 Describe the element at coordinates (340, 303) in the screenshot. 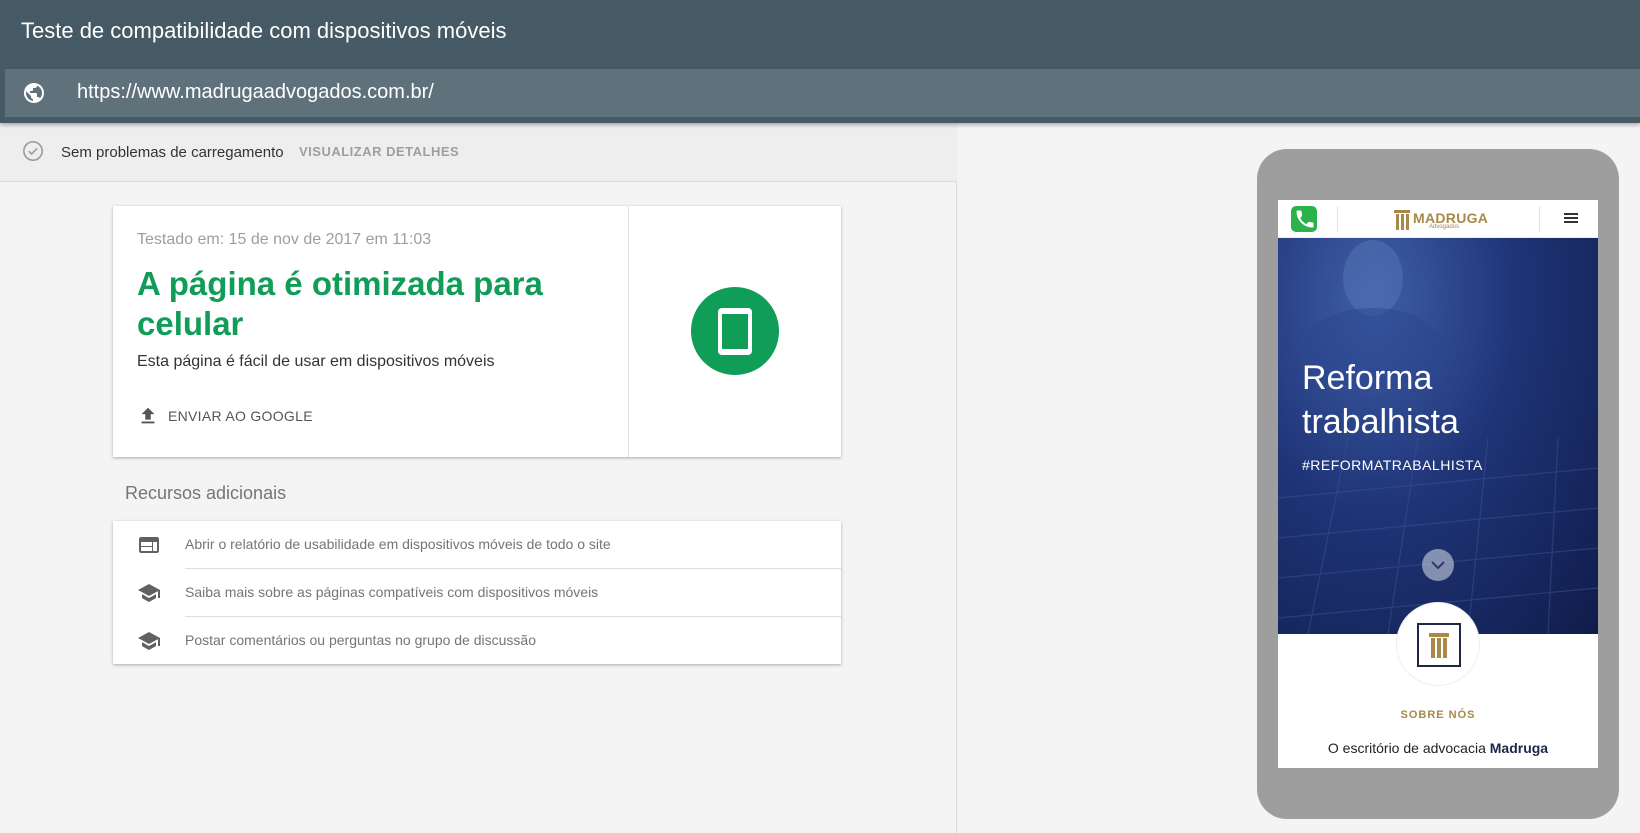

I see `result-title: A página é otimizada para celular` at that location.